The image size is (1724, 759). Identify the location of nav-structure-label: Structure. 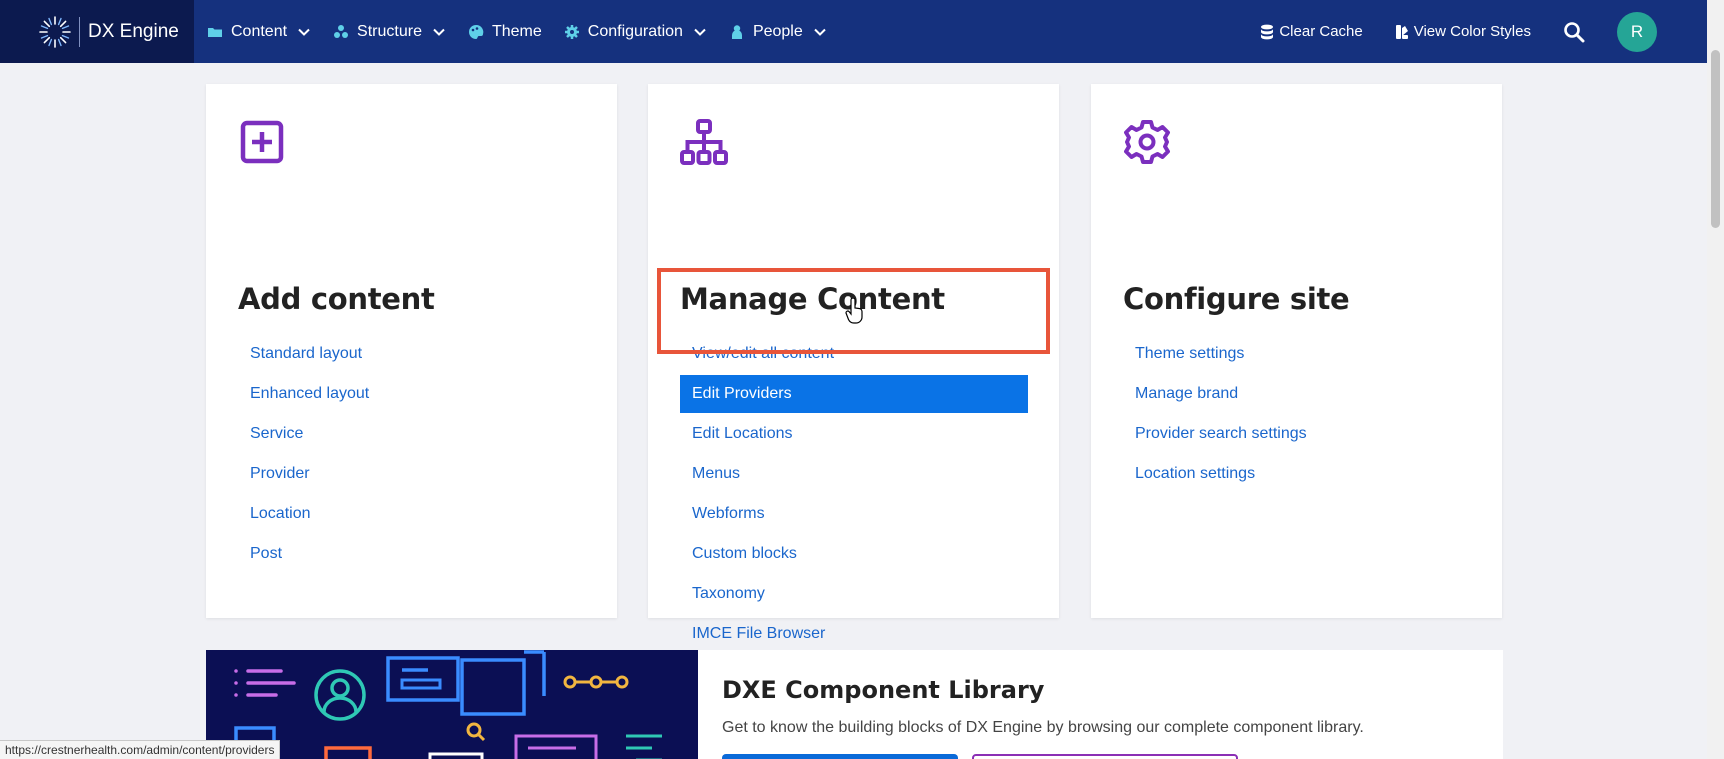
(389, 31).